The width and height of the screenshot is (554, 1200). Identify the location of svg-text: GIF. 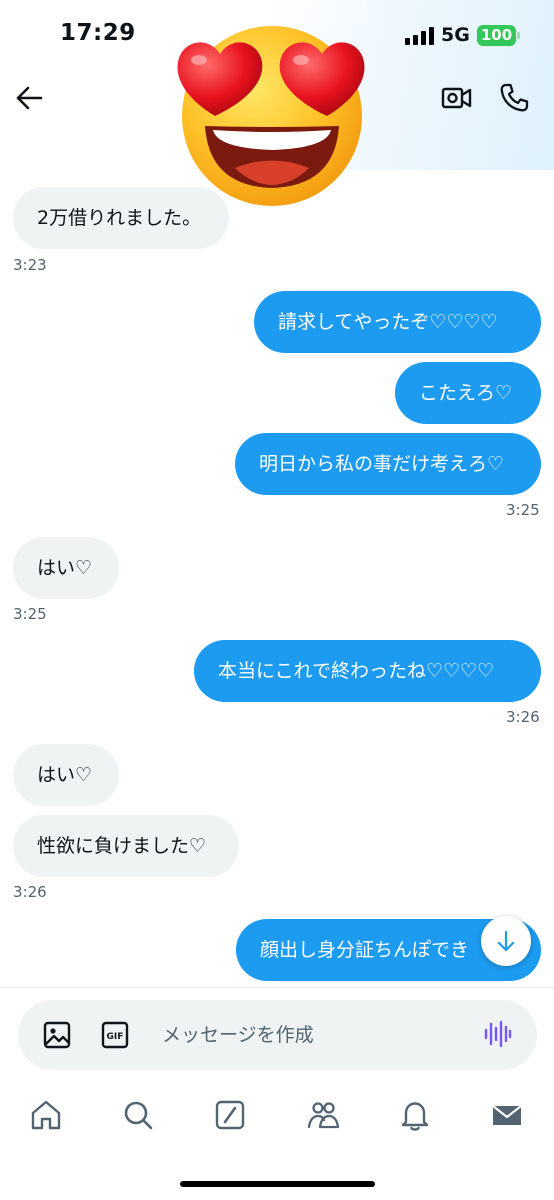
(115, 1037).